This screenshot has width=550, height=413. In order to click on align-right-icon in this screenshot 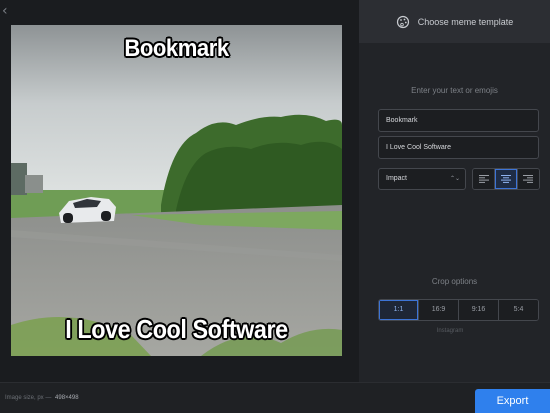, I will do `click(528, 179)`.